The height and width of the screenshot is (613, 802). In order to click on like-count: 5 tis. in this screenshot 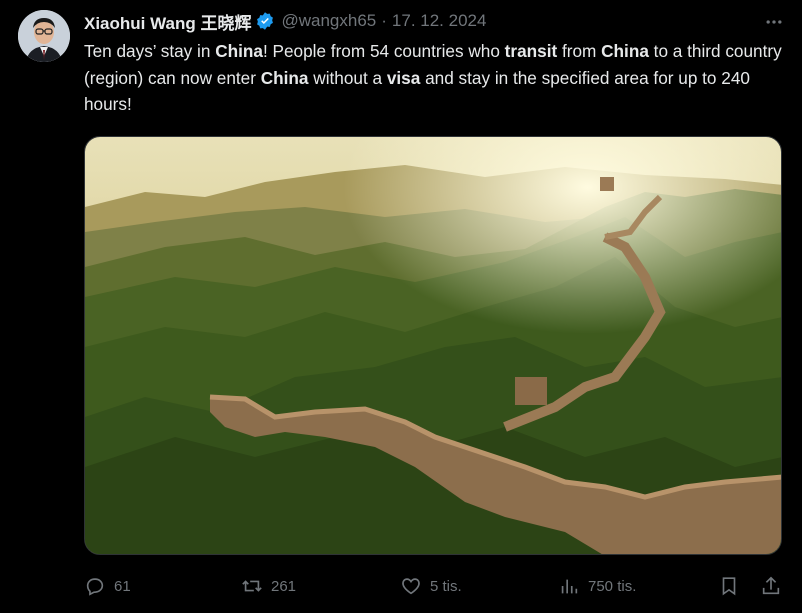, I will do `click(446, 586)`.